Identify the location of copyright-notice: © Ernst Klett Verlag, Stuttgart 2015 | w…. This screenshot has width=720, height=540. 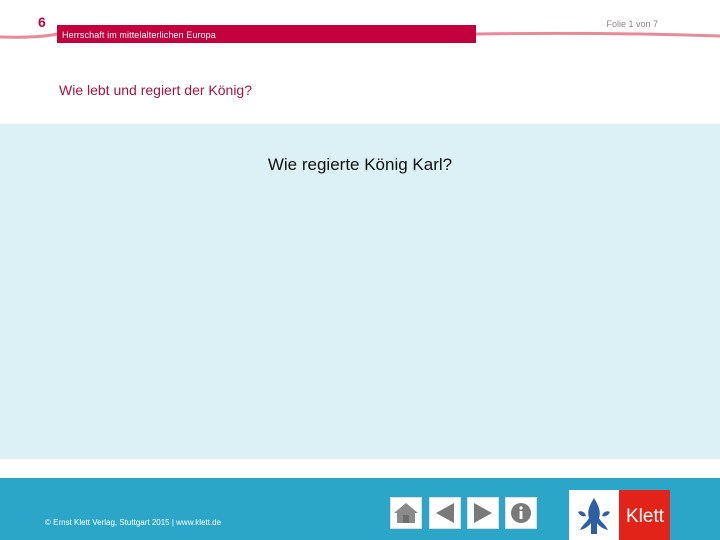
(133, 522).